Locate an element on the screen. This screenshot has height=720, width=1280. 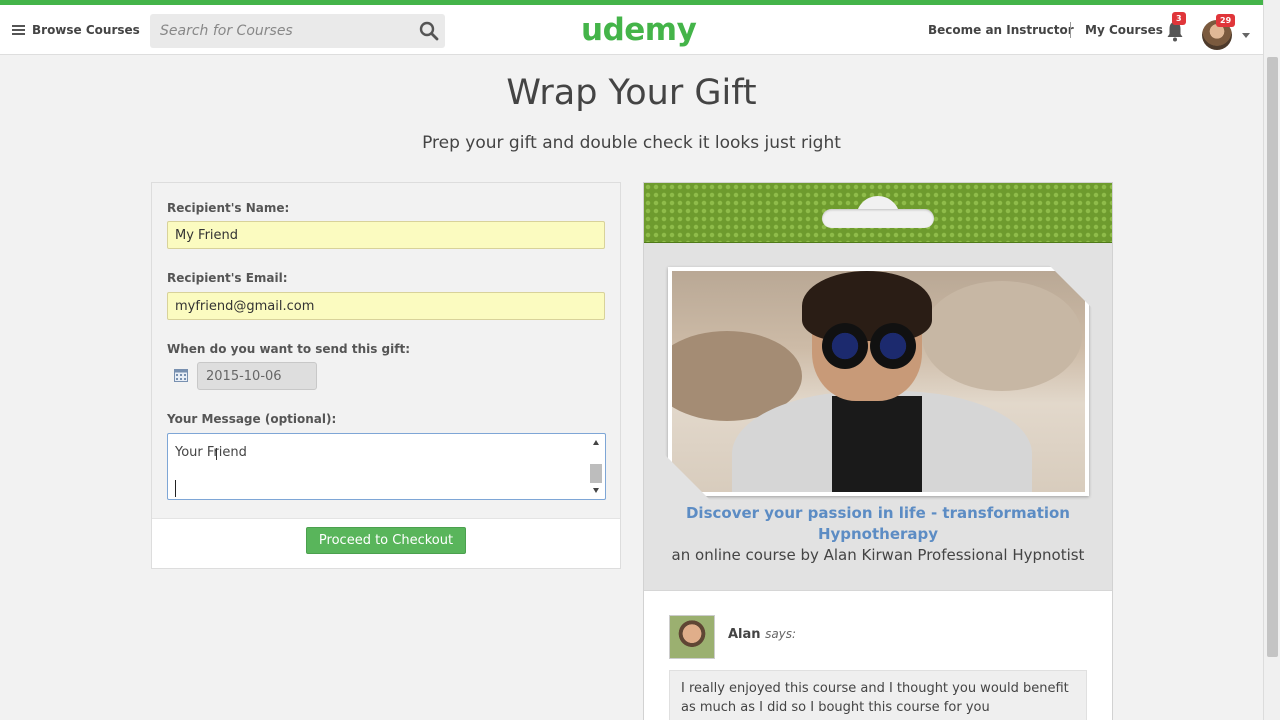
udemy-logo: udemy is located at coordinates (639, 30).